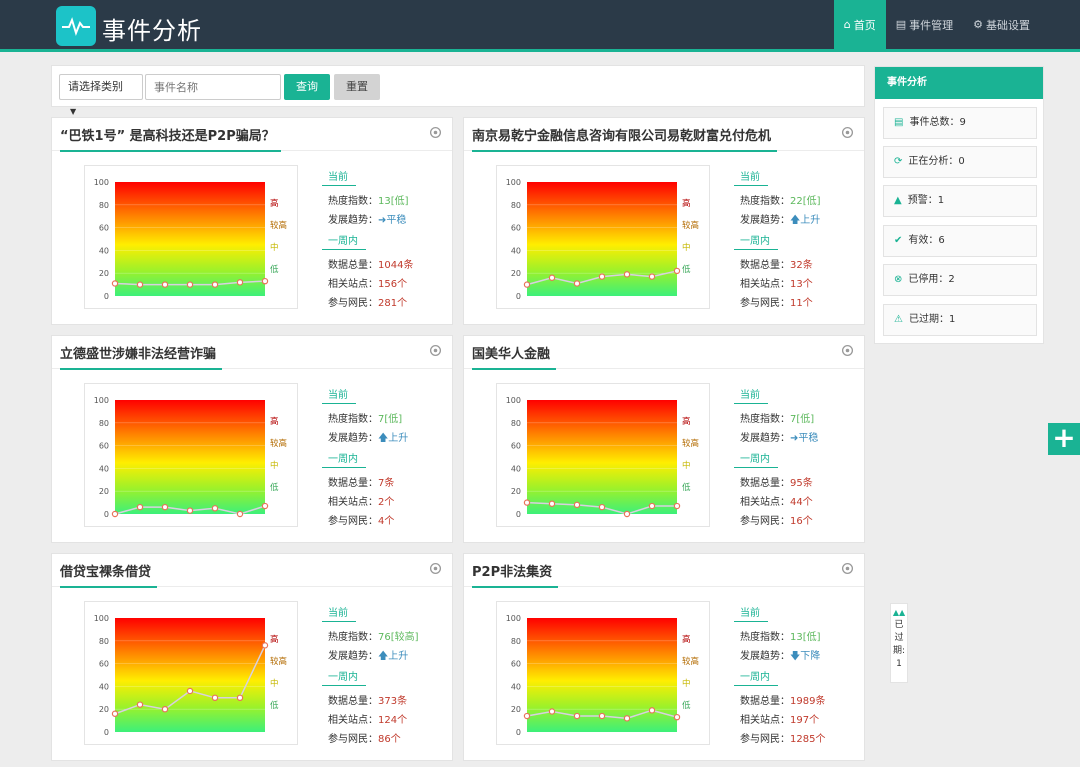 The width and height of the screenshot is (1080, 767). Describe the element at coordinates (960, 162) in the screenshot. I see `stat-analyzing: ⟳ 正在分析：0` at that location.